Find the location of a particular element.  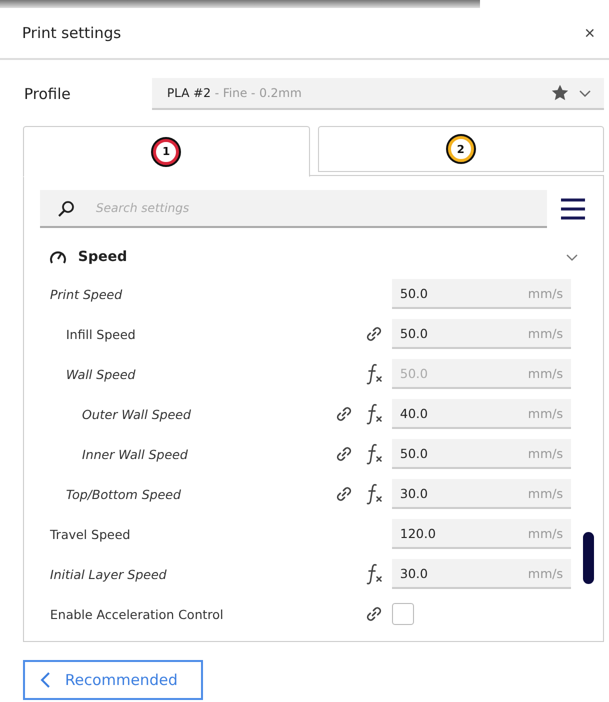

close-button: × is located at coordinates (589, 33).